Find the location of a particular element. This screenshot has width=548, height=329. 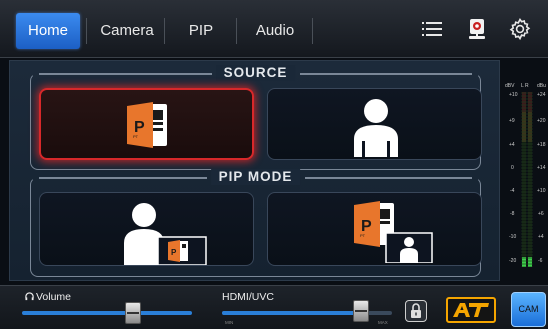

meter-left-tick: -10 is located at coordinates (513, 237).